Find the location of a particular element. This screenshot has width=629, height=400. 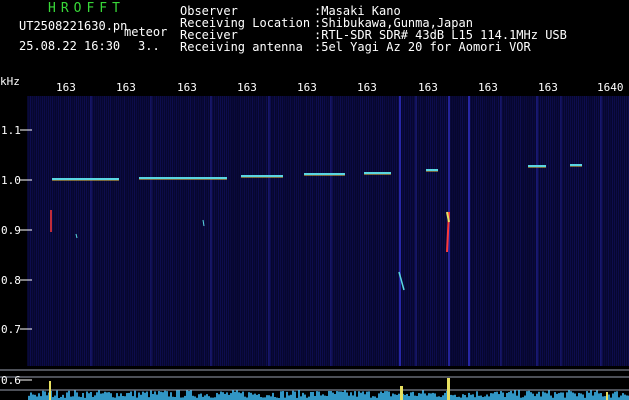

x-tick-label: 1640 is located at coordinates (610, 87).